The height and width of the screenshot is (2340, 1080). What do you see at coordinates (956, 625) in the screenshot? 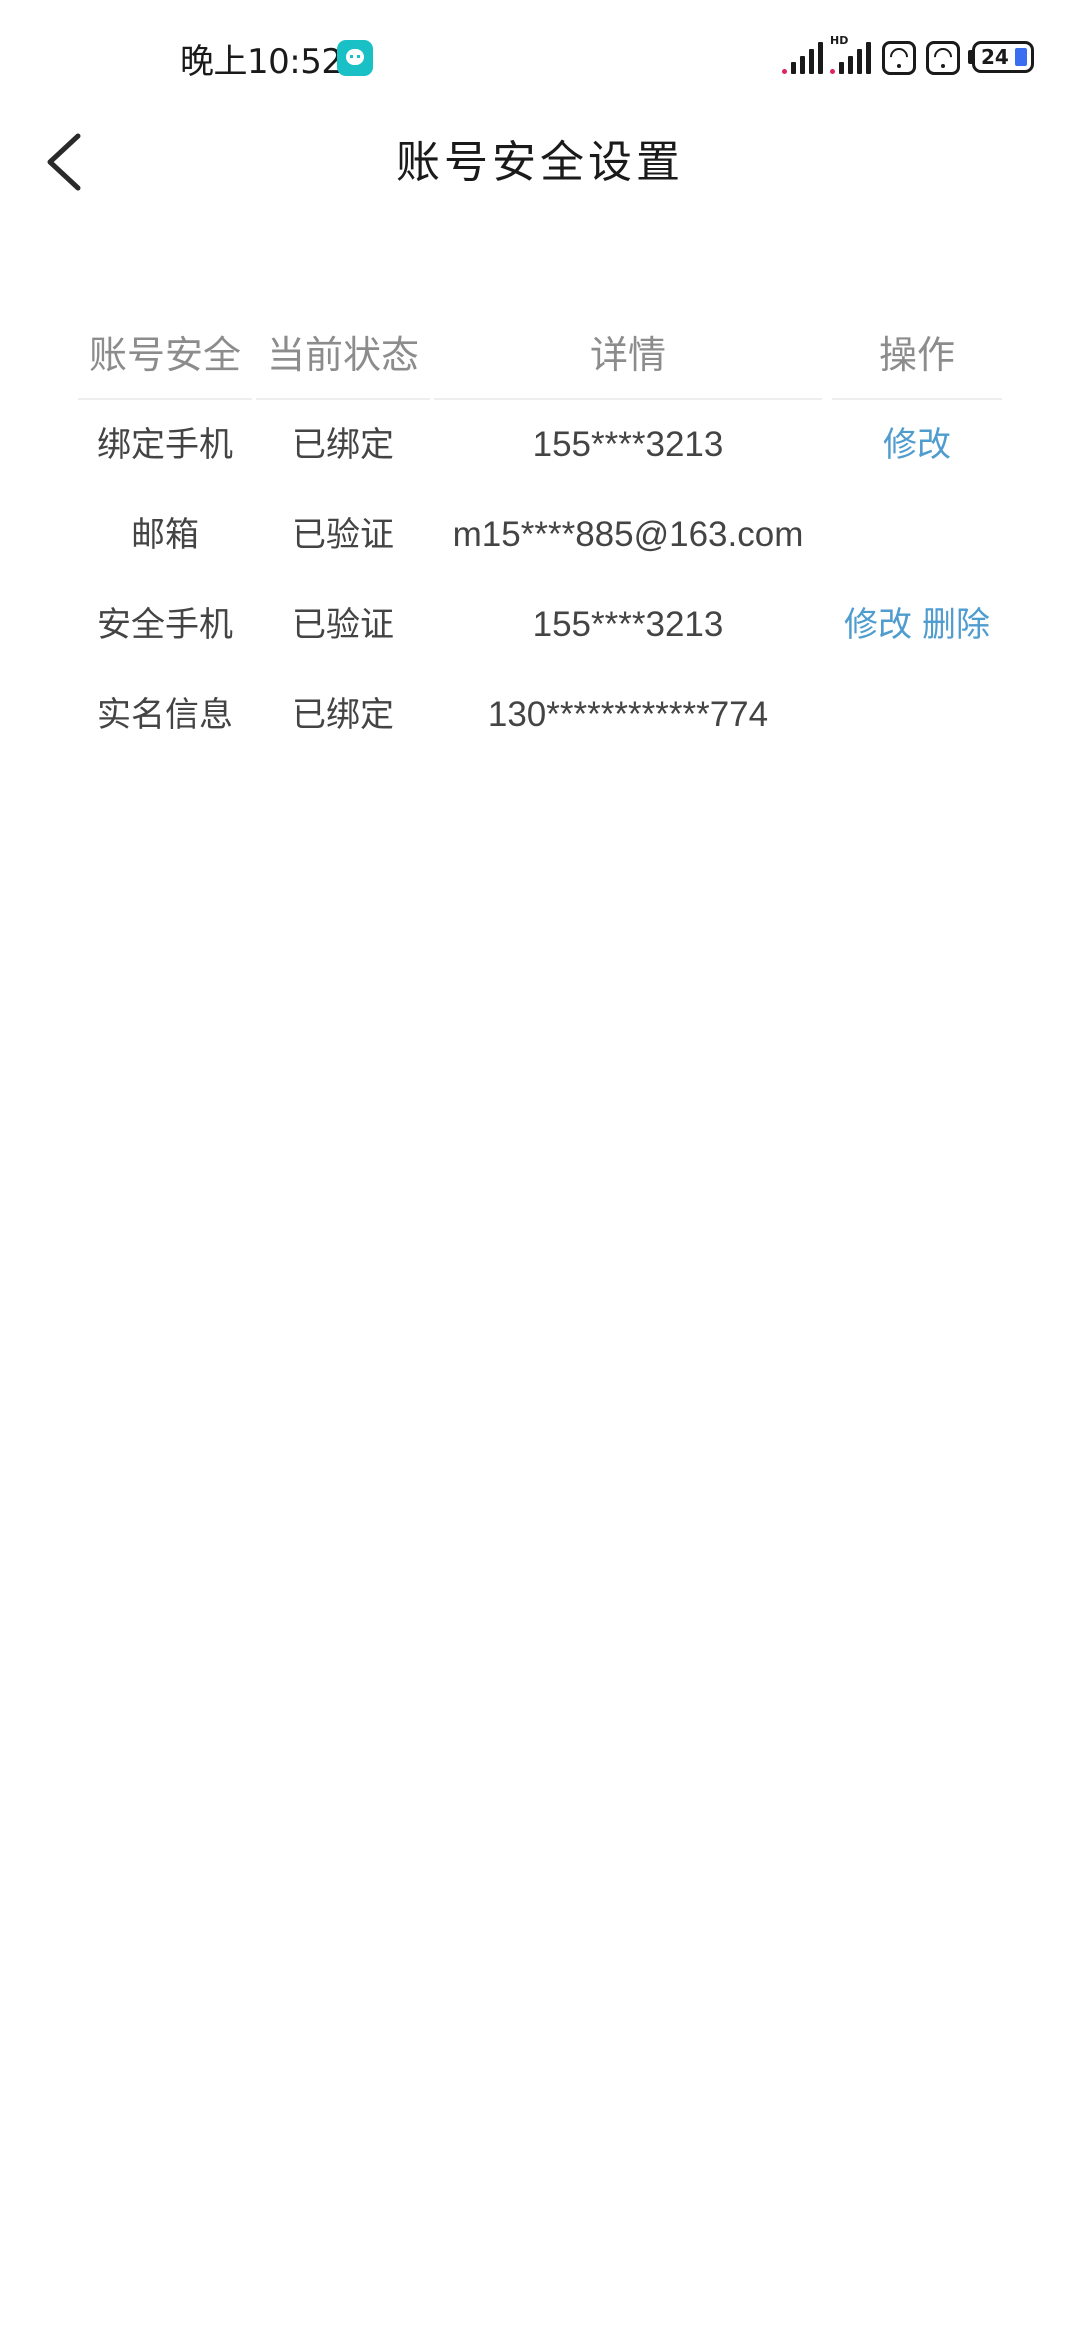
I see `delete-security-phone-link: 删除` at bounding box center [956, 625].